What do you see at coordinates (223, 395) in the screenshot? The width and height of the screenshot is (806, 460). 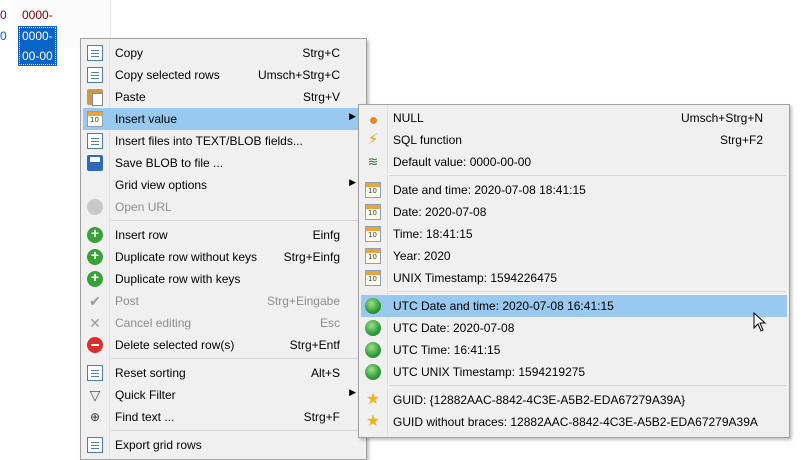 I see `menu-item-quick-filter: ▽ Quick Filter ▶` at bounding box center [223, 395].